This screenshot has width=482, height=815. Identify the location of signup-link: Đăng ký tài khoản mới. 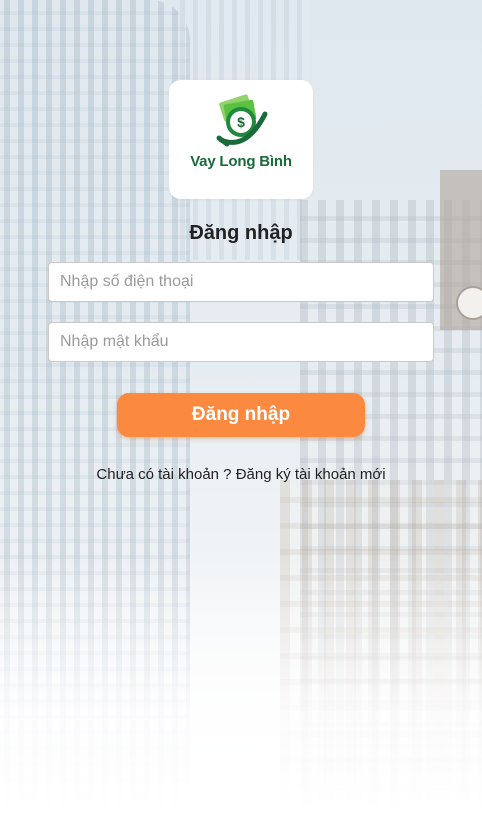
(311, 474).